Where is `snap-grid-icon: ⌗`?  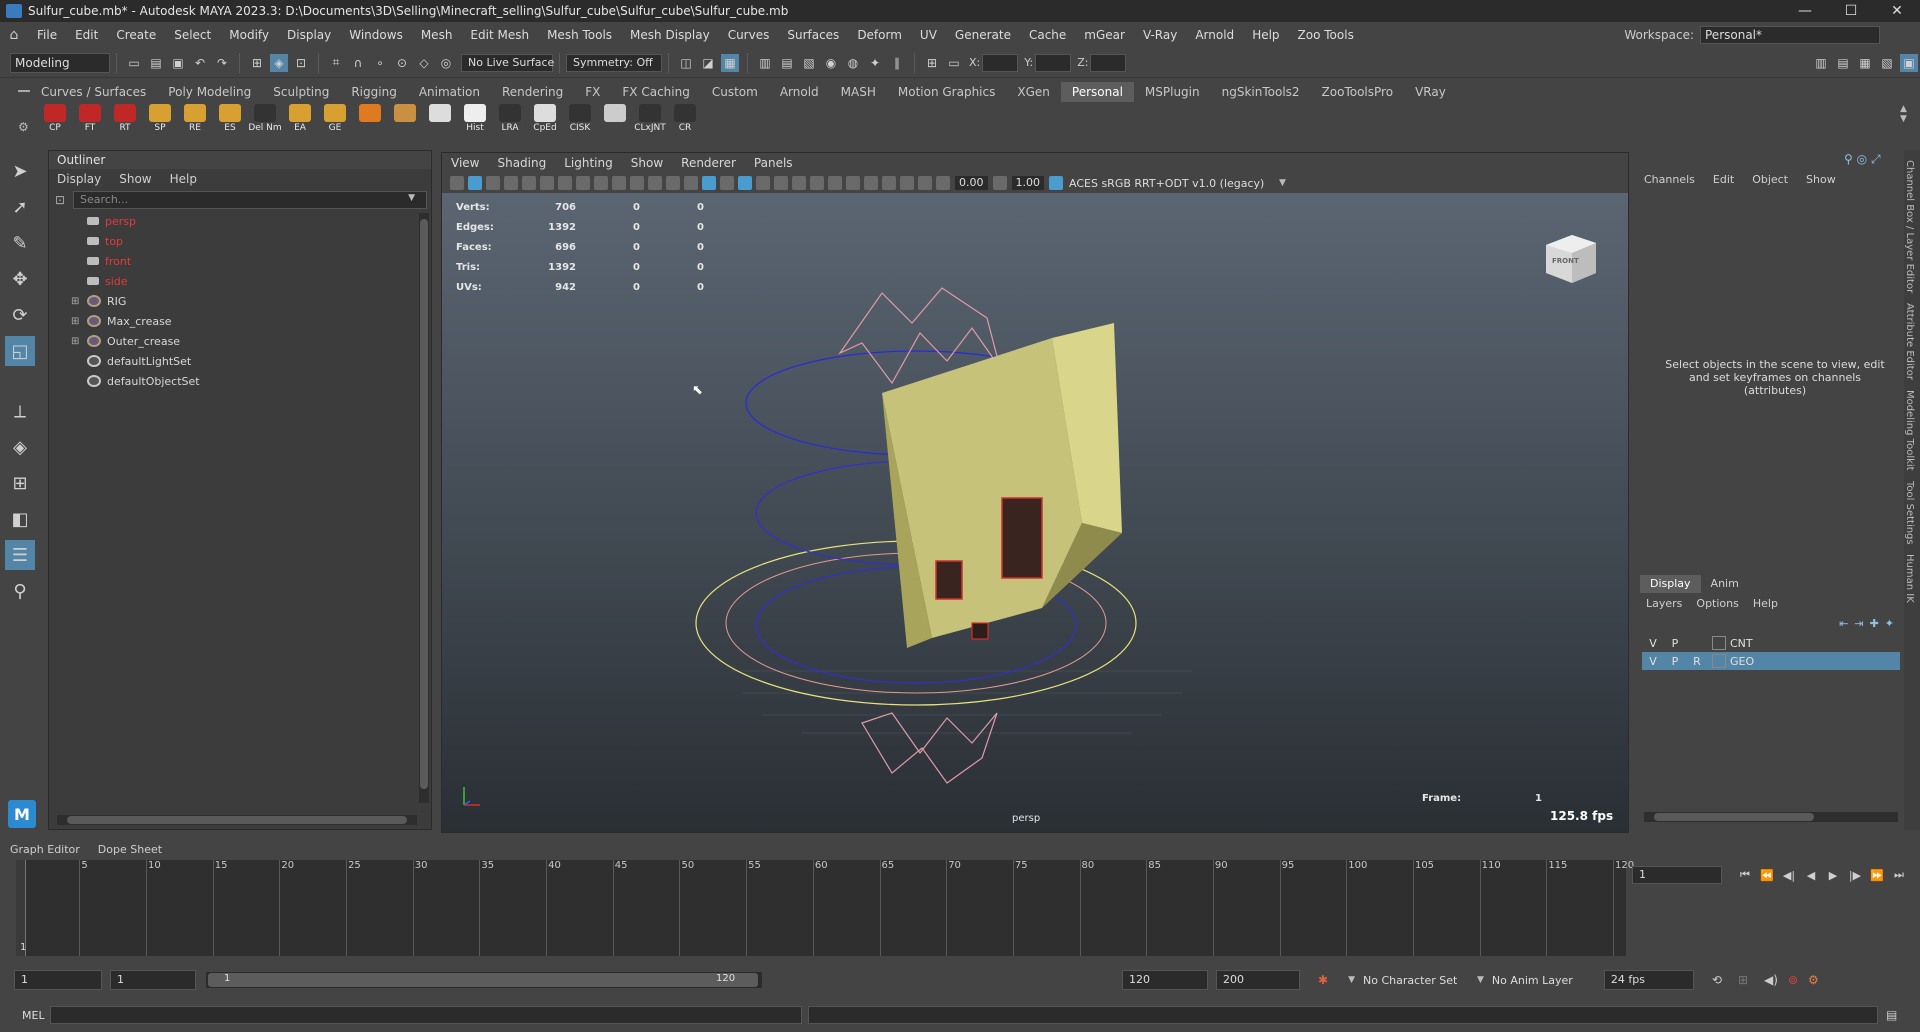 snap-grid-icon: ⌗ is located at coordinates (336, 63).